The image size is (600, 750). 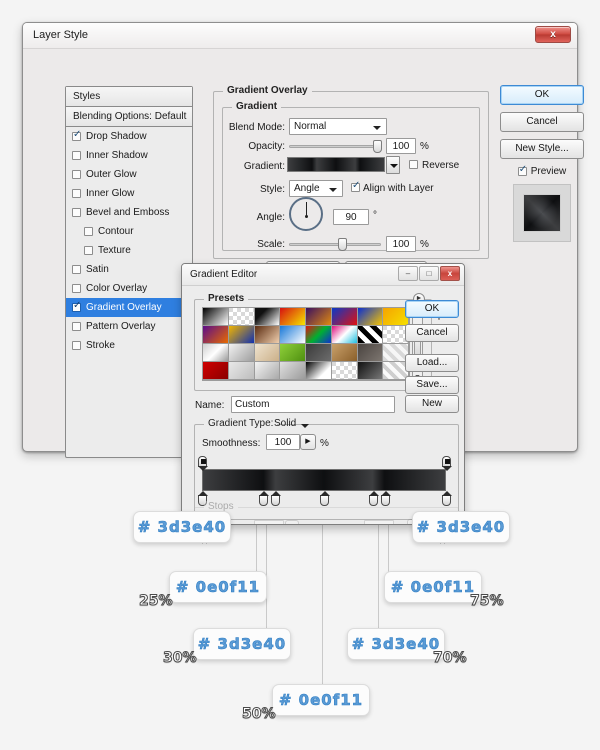 What do you see at coordinates (129, 307) in the screenshot?
I see `sidebar-item-gradient-overlay: Gradient Overlay` at bounding box center [129, 307].